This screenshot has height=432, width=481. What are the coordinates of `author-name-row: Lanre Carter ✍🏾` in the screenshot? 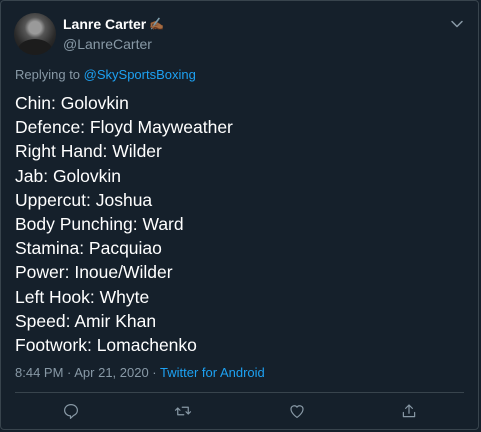 It's located at (113, 24).